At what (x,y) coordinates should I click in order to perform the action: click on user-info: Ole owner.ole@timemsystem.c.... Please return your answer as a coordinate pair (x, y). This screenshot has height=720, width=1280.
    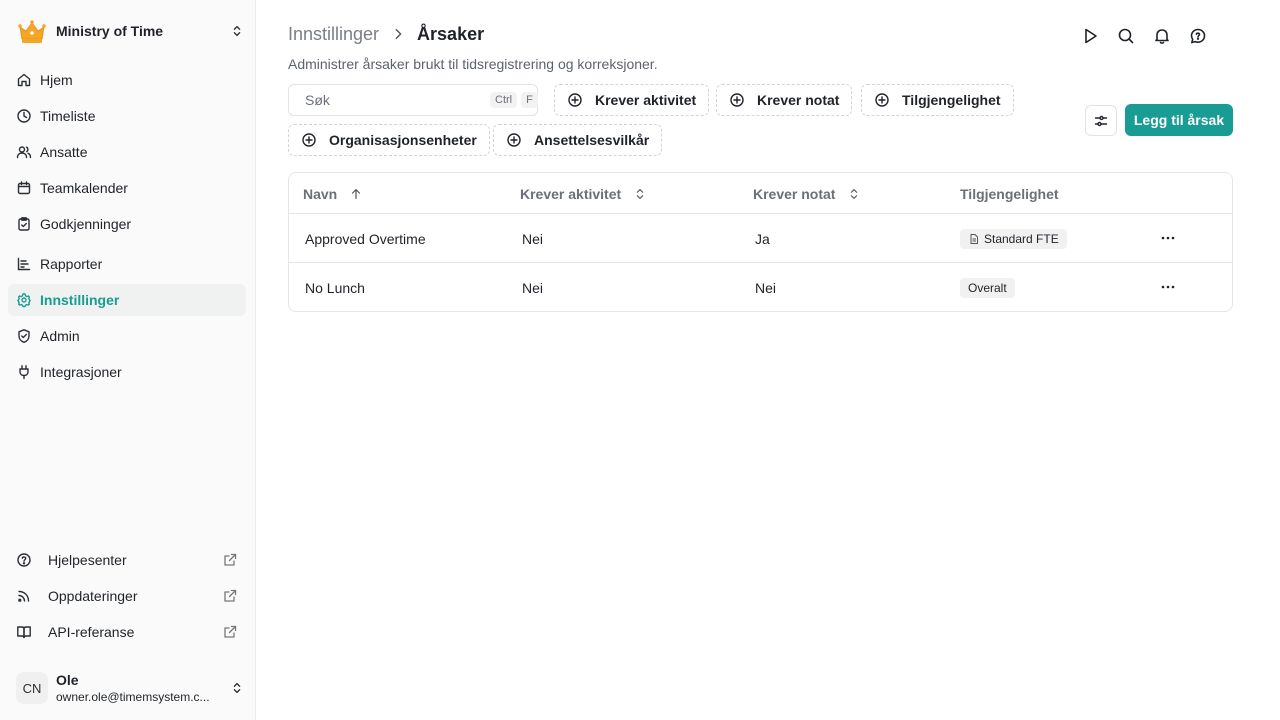
    Looking at the image, I should click on (143, 688).